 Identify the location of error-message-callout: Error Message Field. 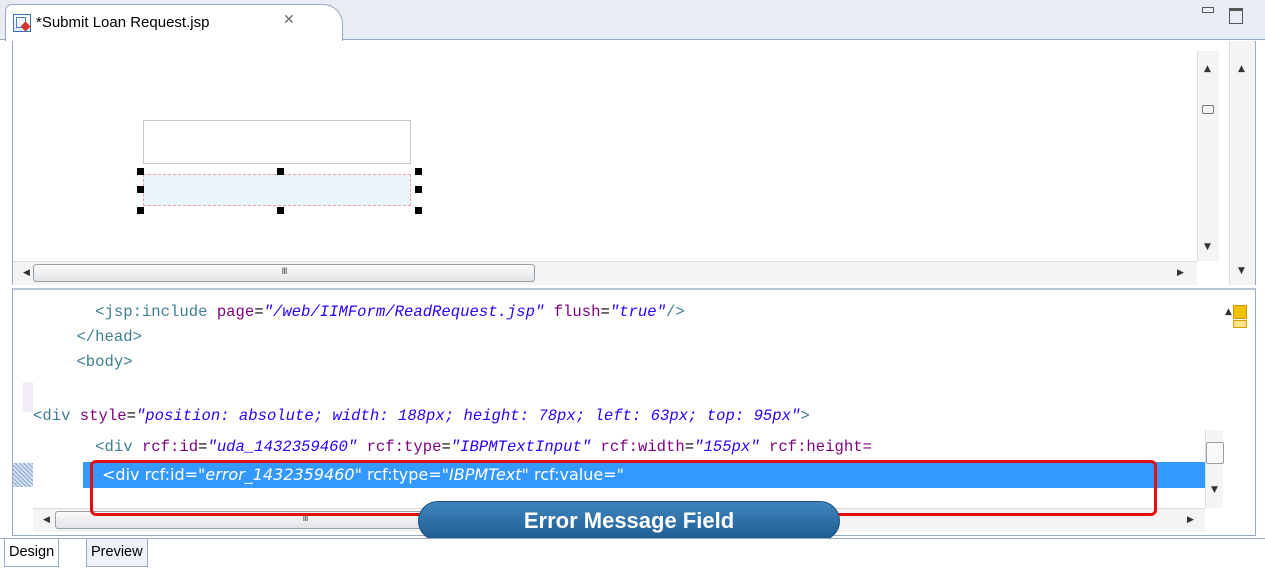
(629, 521).